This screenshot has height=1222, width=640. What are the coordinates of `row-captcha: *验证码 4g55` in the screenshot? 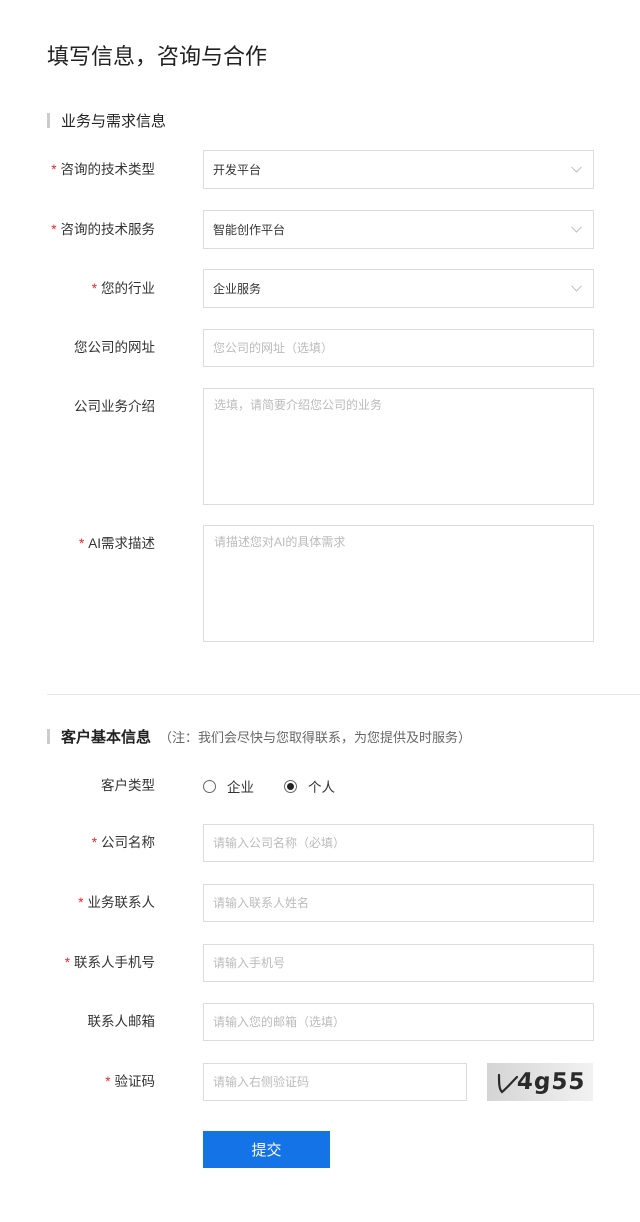 It's located at (320, 1082).